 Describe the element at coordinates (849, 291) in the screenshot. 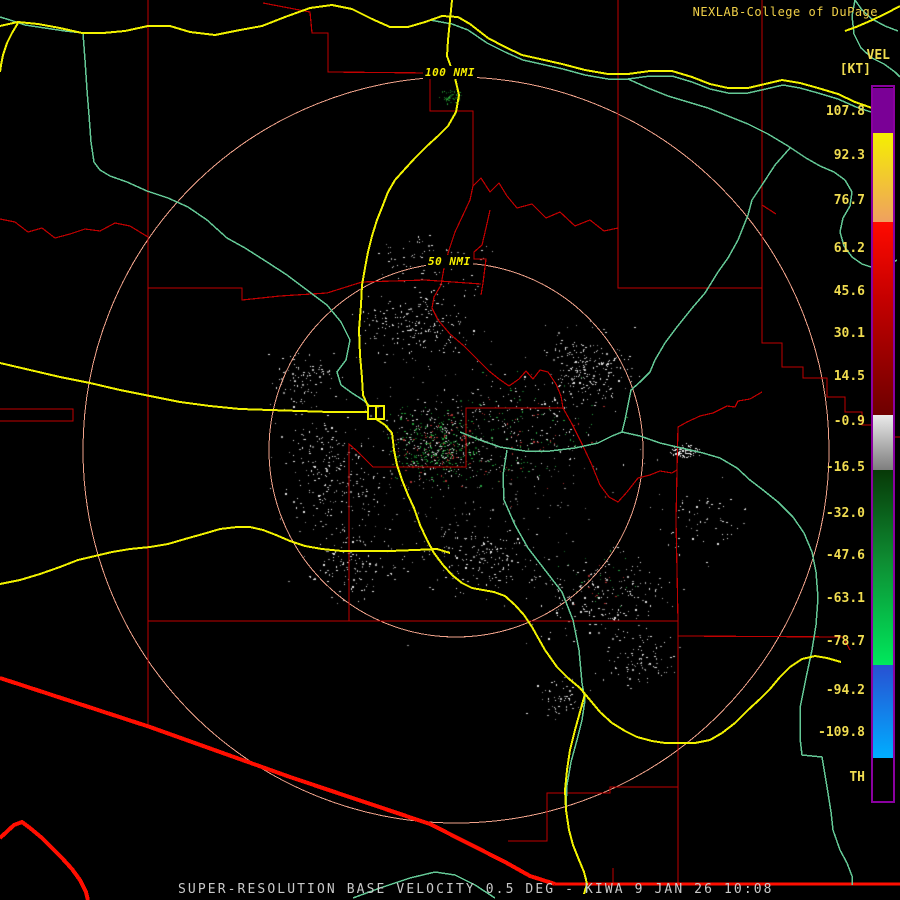

I see `colorbar-tick-label: 45.6` at that location.